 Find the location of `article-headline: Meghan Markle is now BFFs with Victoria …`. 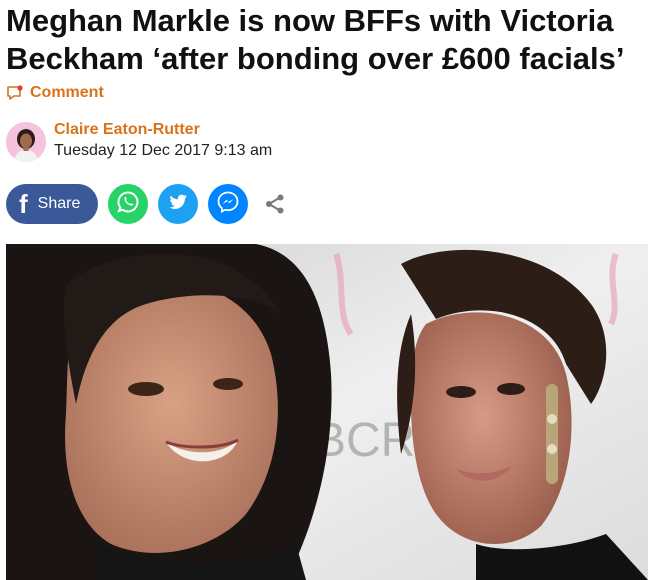

article-headline: Meghan Markle is now BFFs with Victoria … is located at coordinates (315, 39).